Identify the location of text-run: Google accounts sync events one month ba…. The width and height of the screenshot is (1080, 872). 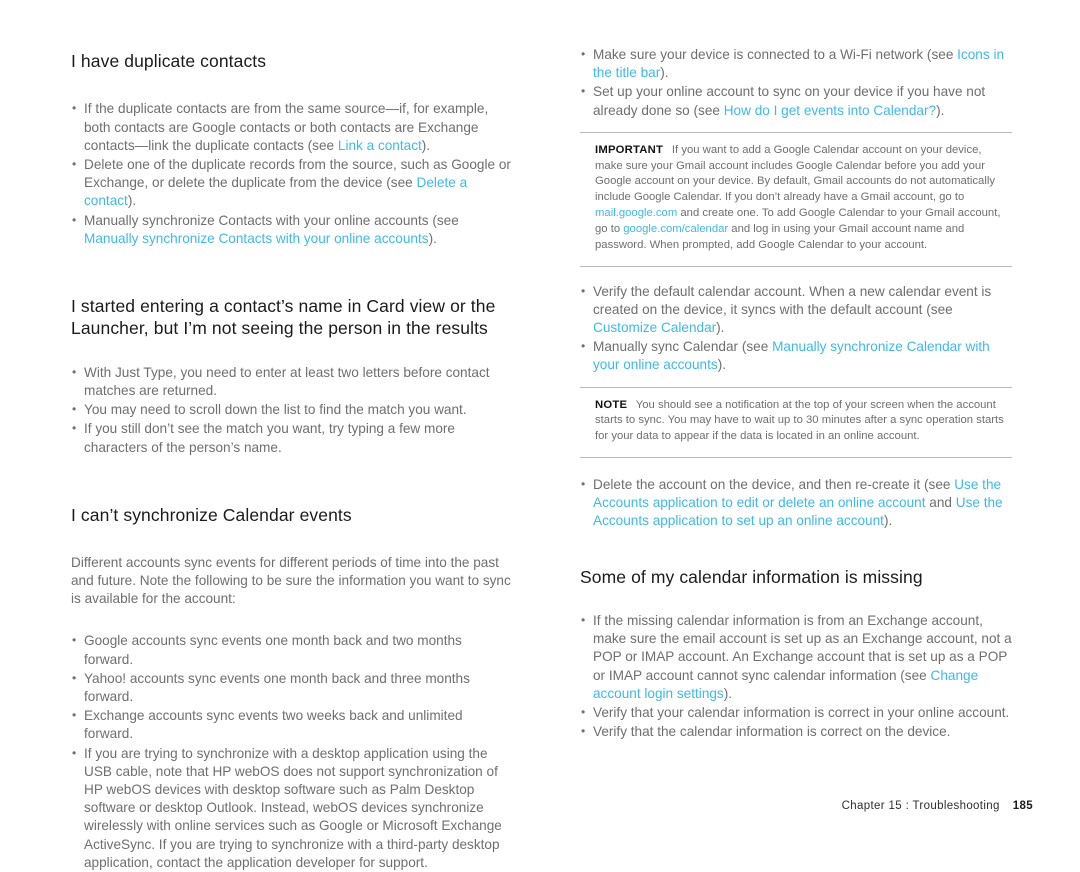
(273, 650).